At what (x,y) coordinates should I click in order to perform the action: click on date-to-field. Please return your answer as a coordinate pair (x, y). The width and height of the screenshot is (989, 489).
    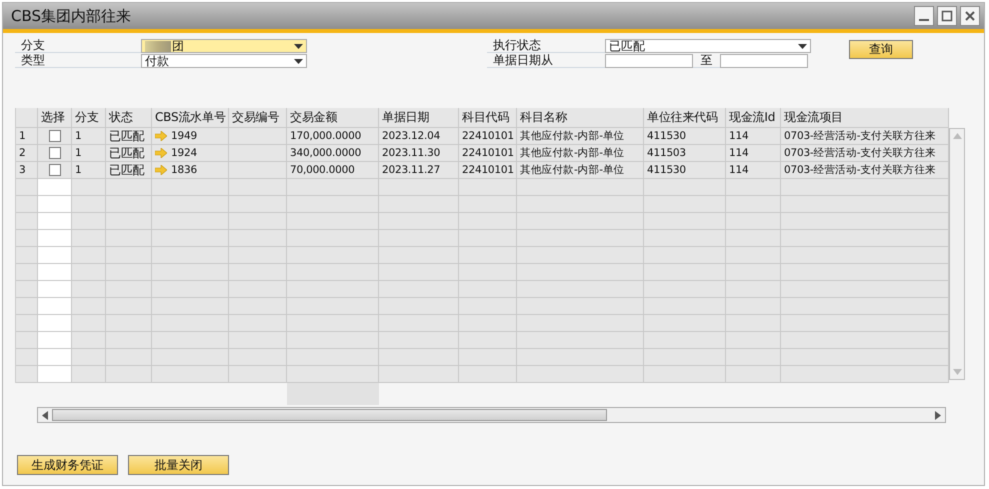
    Looking at the image, I should click on (764, 61).